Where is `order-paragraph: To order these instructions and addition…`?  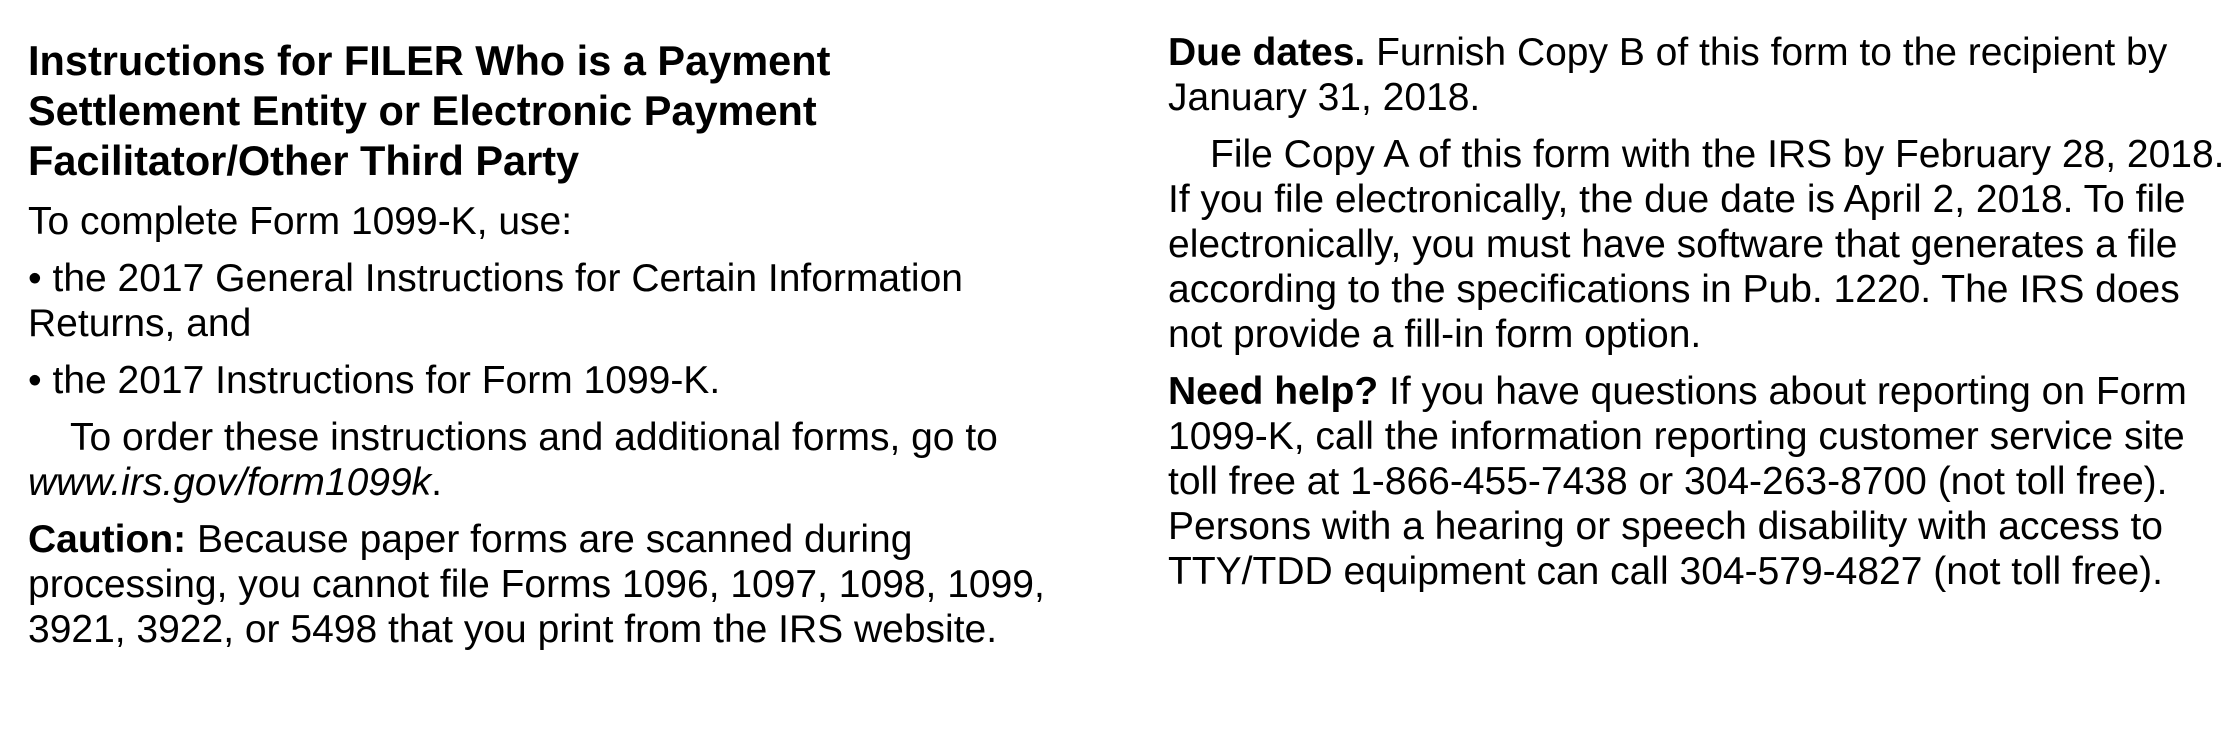 order-paragraph: To order these instructions and addition… is located at coordinates (568, 460).